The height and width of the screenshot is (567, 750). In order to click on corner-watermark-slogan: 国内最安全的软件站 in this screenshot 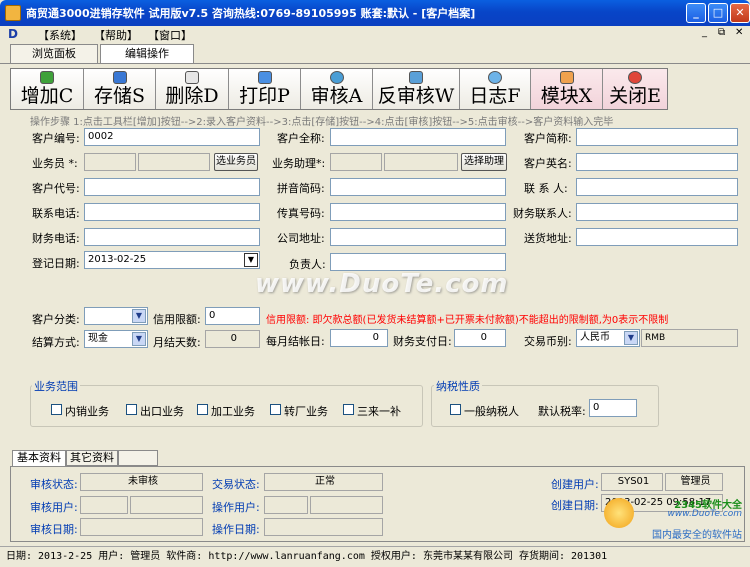, I will do `click(697, 535)`.